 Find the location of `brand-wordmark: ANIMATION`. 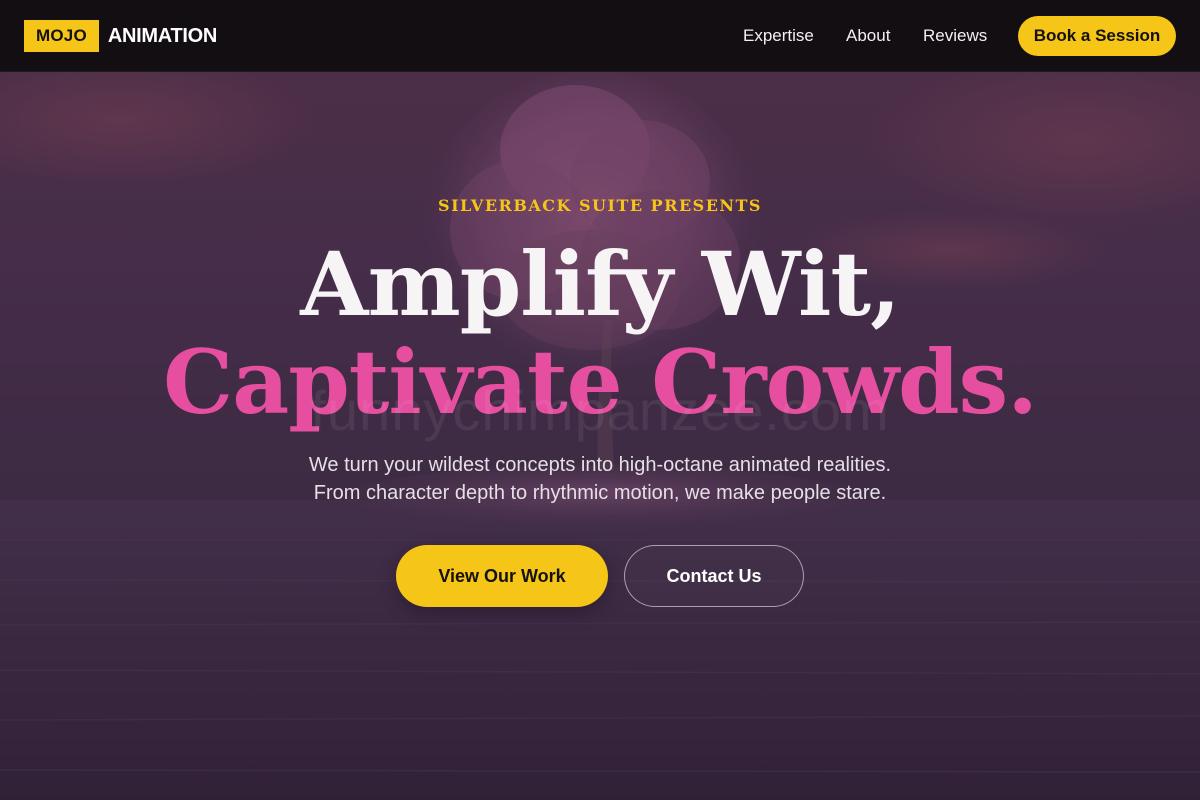

brand-wordmark: ANIMATION is located at coordinates (162, 35).